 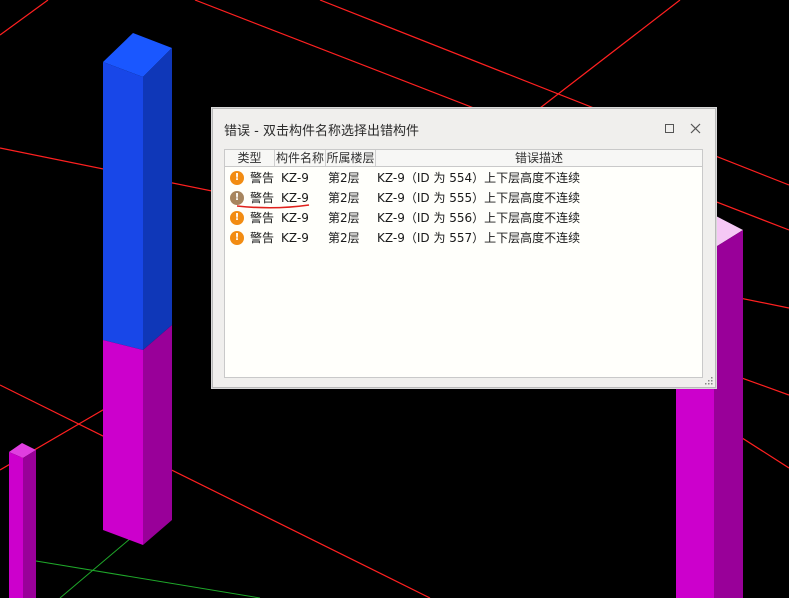 What do you see at coordinates (464, 128) in the screenshot?
I see `dialog-title-bar: 错误 - 双击构件名称选择出错构件` at bounding box center [464, 128].